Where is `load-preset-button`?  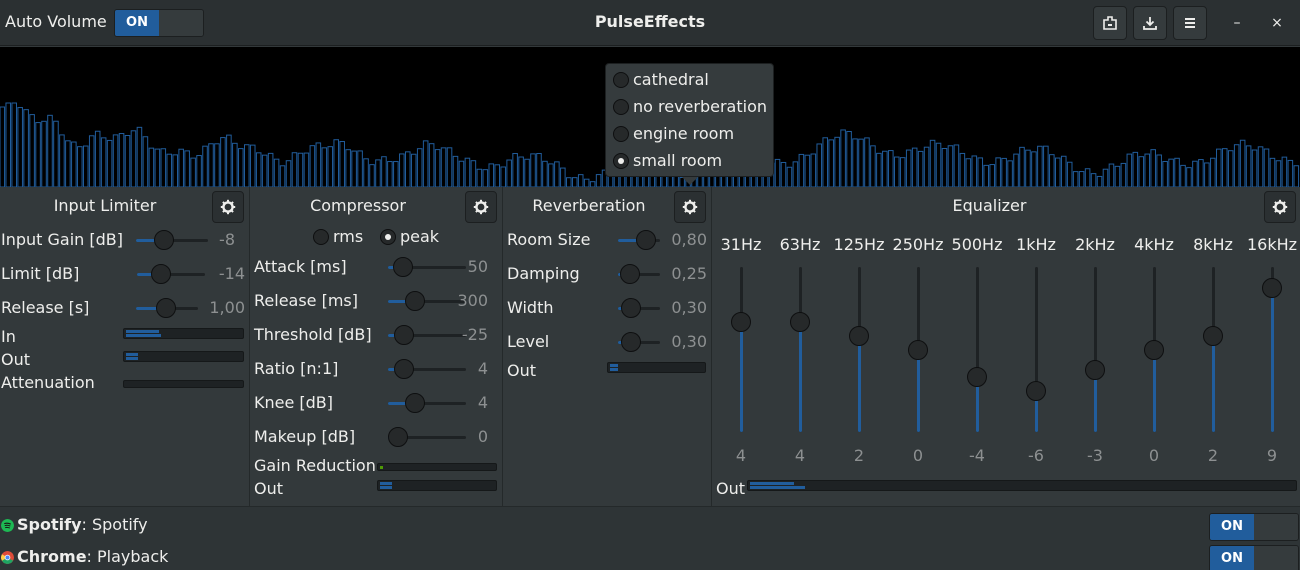 load-preset-button is located at coordinates (1150, 23).